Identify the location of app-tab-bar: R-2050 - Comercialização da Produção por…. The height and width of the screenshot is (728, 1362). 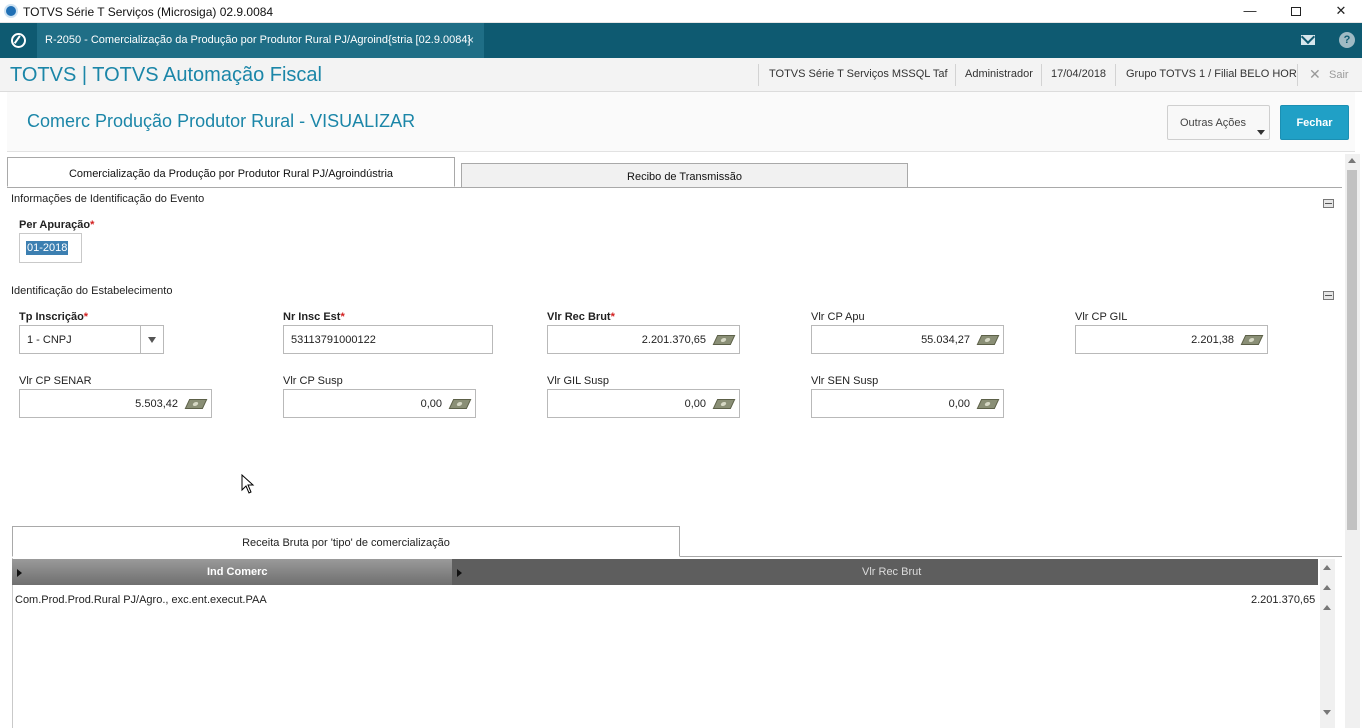
(681, 40).